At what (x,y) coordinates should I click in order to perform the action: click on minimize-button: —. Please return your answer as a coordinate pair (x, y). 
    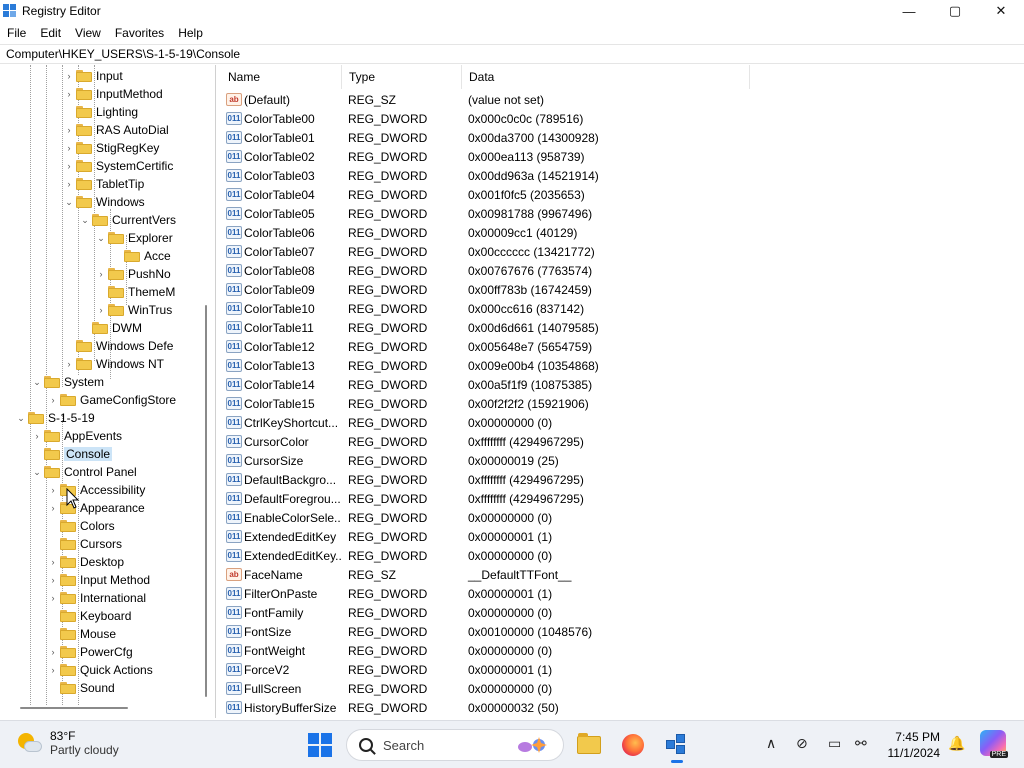
    Looking at the image, I should click on (909, 11).